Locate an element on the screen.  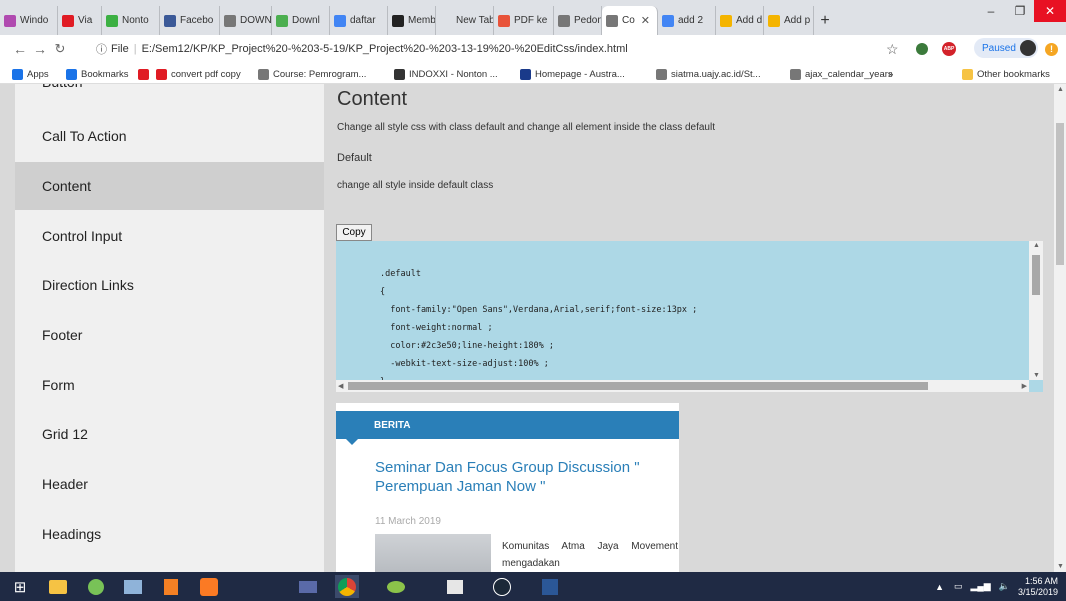
tab-label: Facebo is located at coordinates (197, 20).